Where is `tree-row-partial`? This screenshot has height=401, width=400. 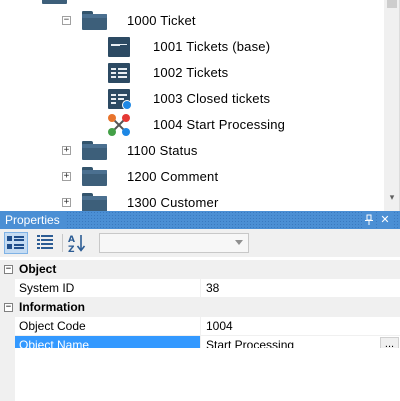
tree-row-partial is located at coordinates (62, 2).